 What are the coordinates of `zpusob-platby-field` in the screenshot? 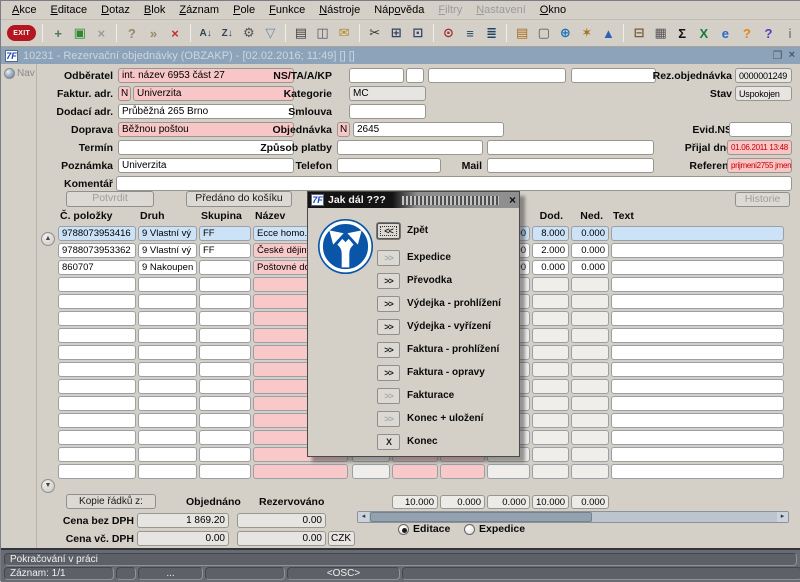 It's located at (410, 147).